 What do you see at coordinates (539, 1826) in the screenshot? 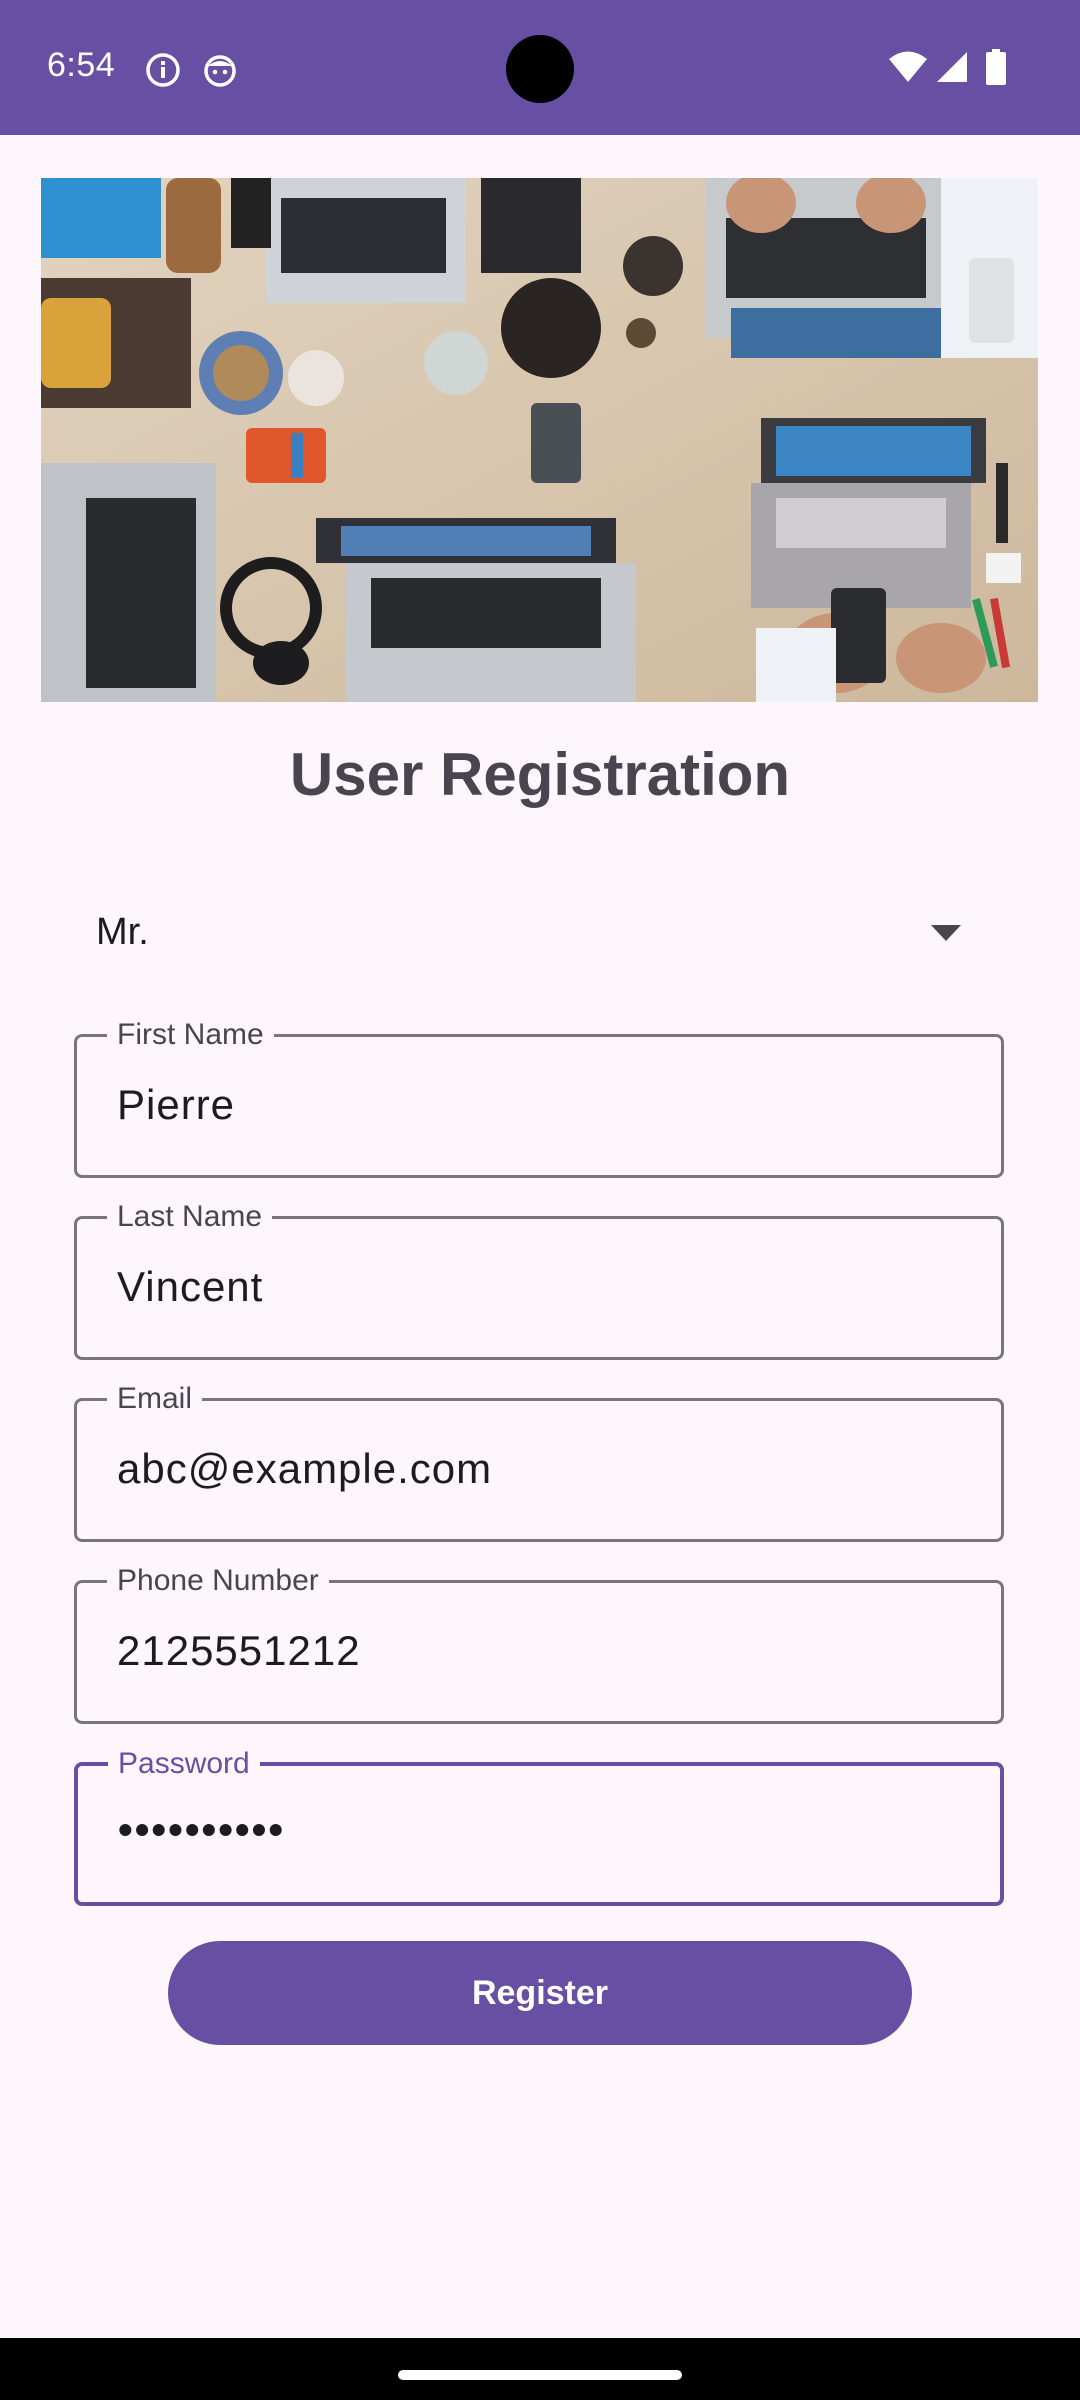
I see `password-field: Password ••••••••••` at bounding box center [539, 1826].